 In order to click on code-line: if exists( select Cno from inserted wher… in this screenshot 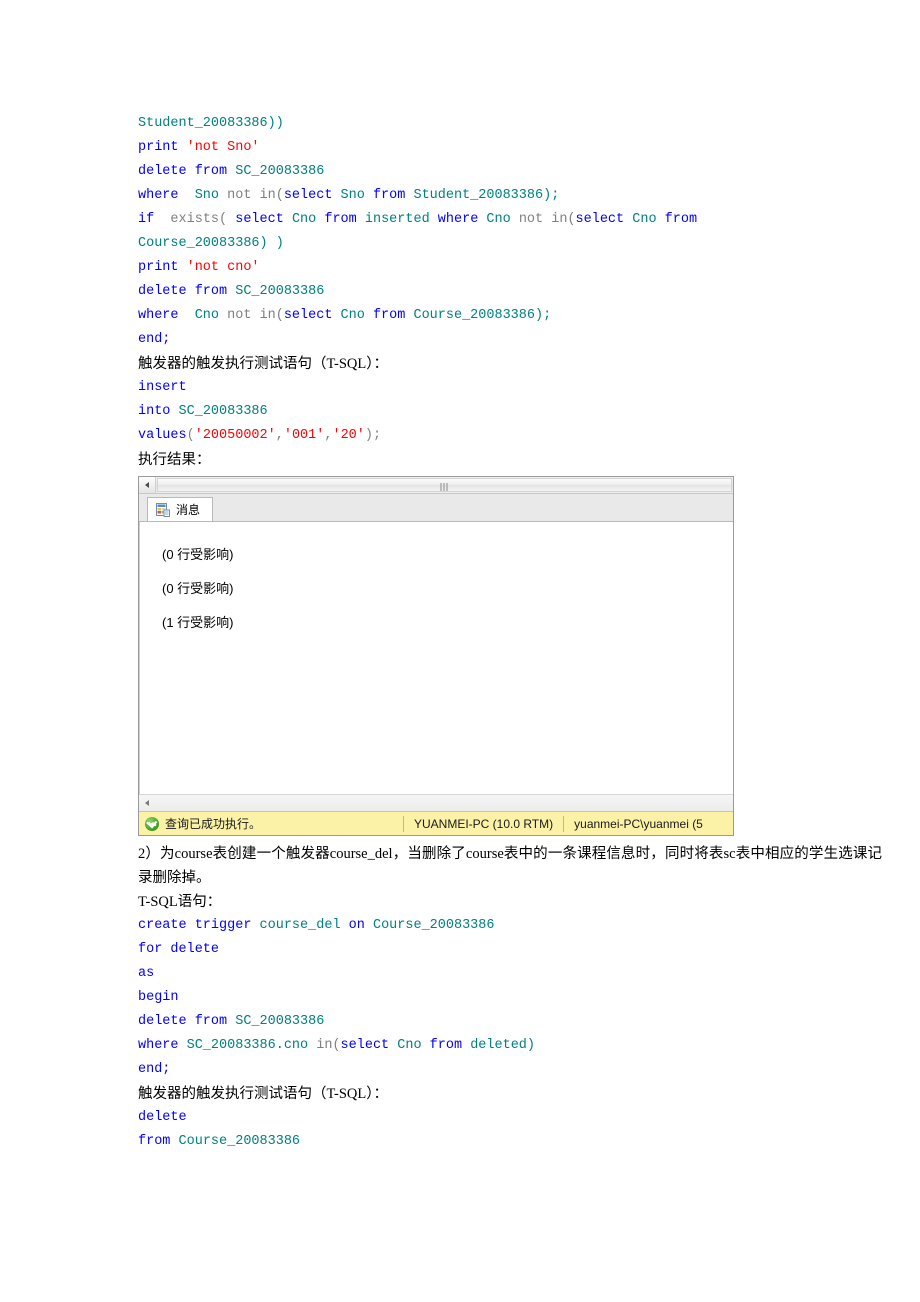, I will do `click(510, 220)`.